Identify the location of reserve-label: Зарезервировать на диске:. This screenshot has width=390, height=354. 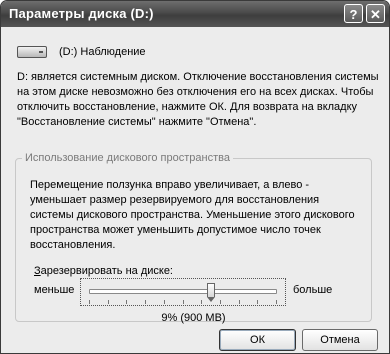
(103, 271).